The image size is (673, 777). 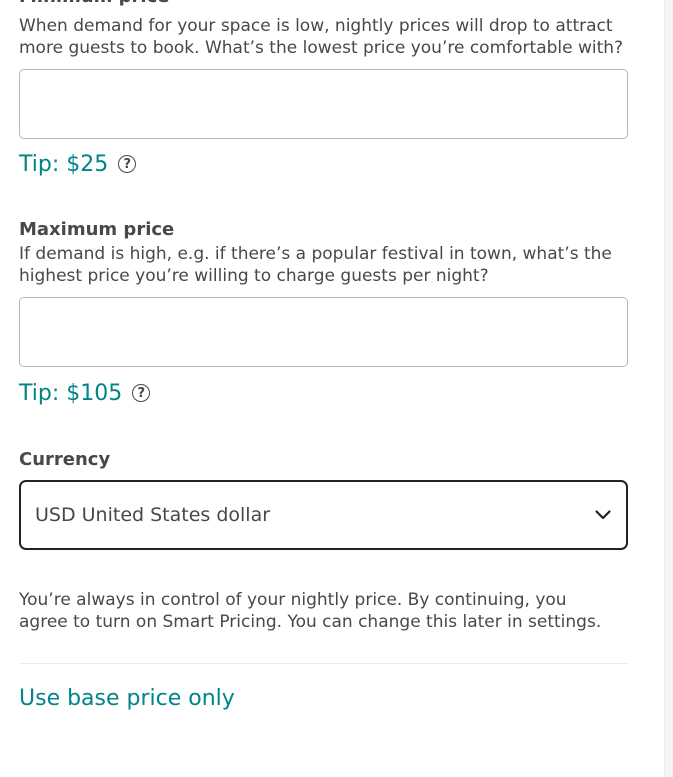 What do you see at coordinates (668, 388) in the screenshot?
I see `right-scroll-rail` at bounding box center [668, 388].